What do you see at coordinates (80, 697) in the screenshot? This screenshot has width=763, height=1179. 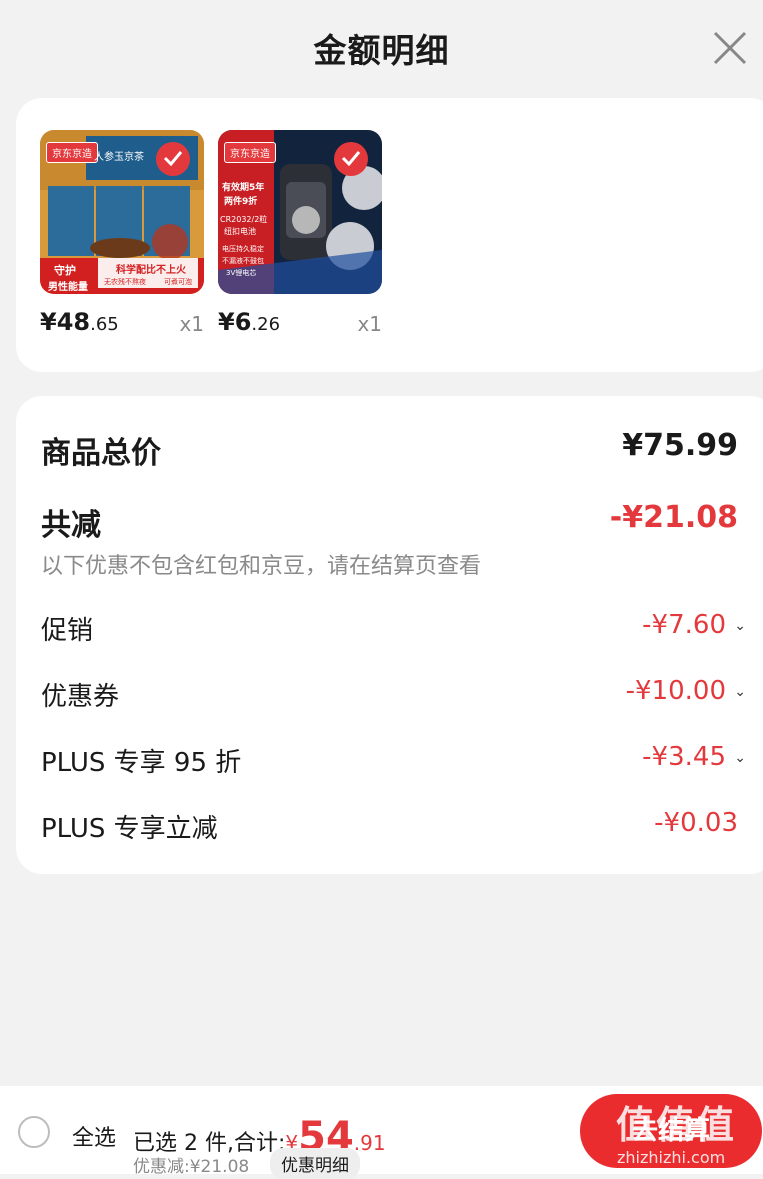 I see `discount-label: 优惠券` at bounding box center [80, 697].